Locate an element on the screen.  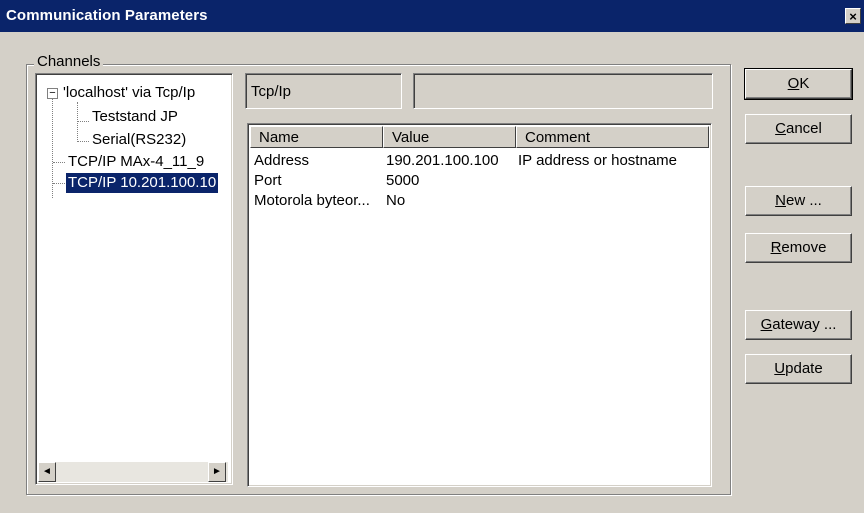
column-header-value: Value is located at coordinates (449, 137).